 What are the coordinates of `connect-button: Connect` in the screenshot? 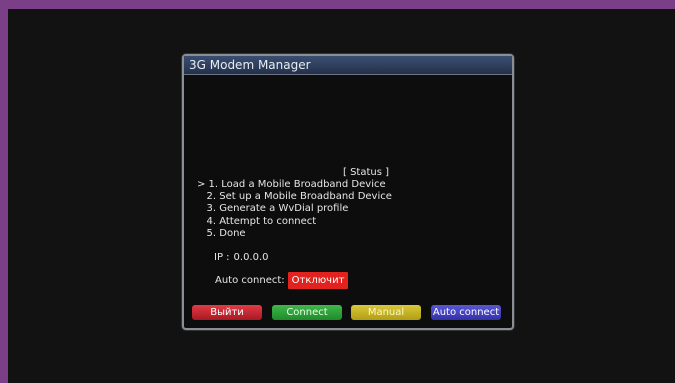 It's located at (307, 312).